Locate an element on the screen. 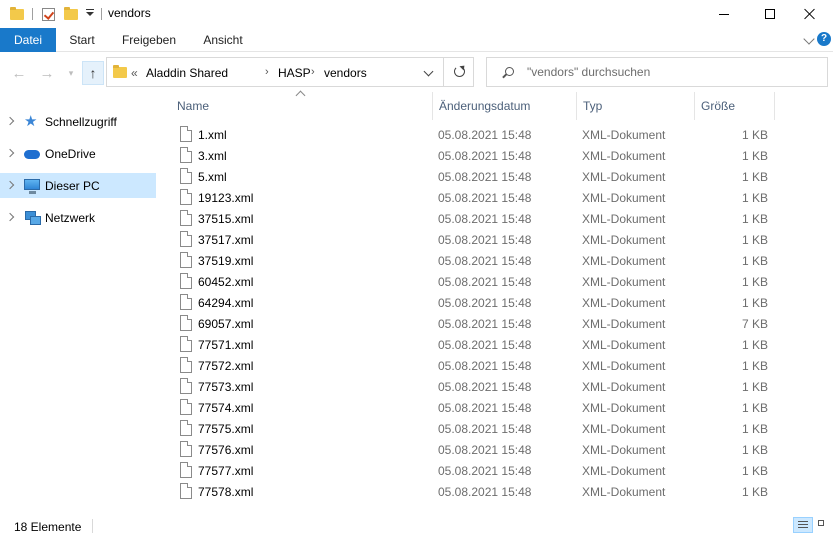 This screenshot has height=535, width=833. folder-icon is located at coordinates (120, 71).